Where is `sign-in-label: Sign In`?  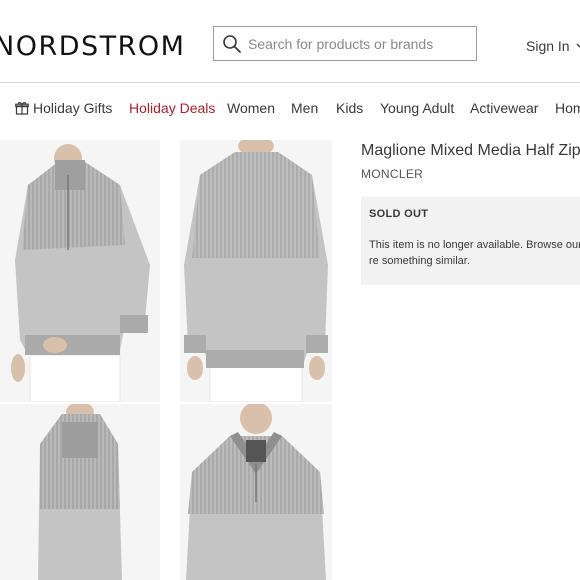
sign-in-label: Sign In is located at coordinates (548, 46).